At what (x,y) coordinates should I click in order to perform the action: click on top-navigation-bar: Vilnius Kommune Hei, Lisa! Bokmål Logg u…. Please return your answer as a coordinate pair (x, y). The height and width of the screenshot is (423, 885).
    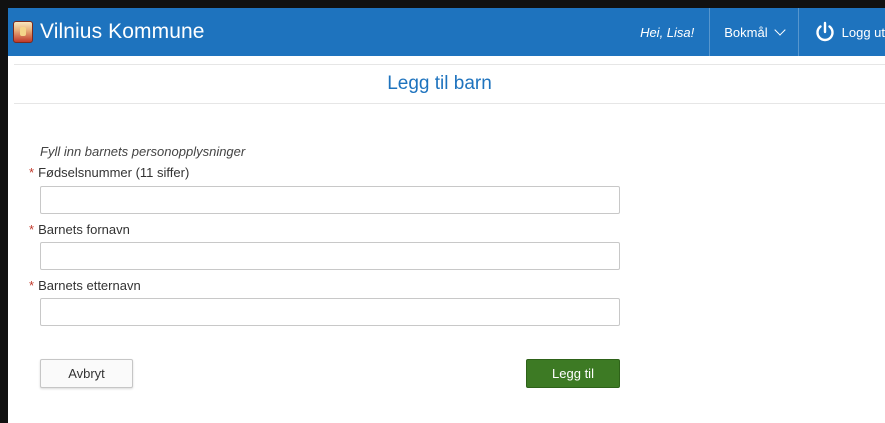
    Looking at the image, I should click on (446, 32).